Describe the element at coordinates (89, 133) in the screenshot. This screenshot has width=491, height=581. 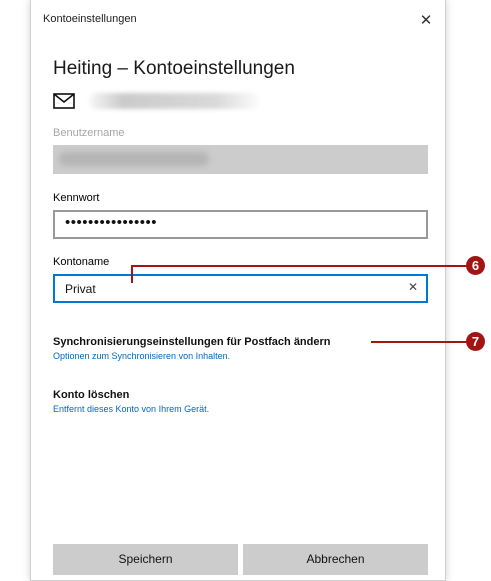
I see `username-label: Benutzername` at that location.